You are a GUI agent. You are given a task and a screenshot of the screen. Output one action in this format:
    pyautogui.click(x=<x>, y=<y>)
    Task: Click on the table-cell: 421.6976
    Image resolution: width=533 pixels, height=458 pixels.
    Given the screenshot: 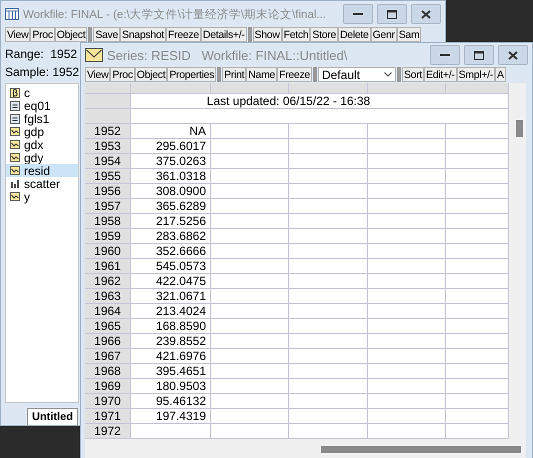 What is the action you would take?
    pyautogui.click(x=171, y=356)
    